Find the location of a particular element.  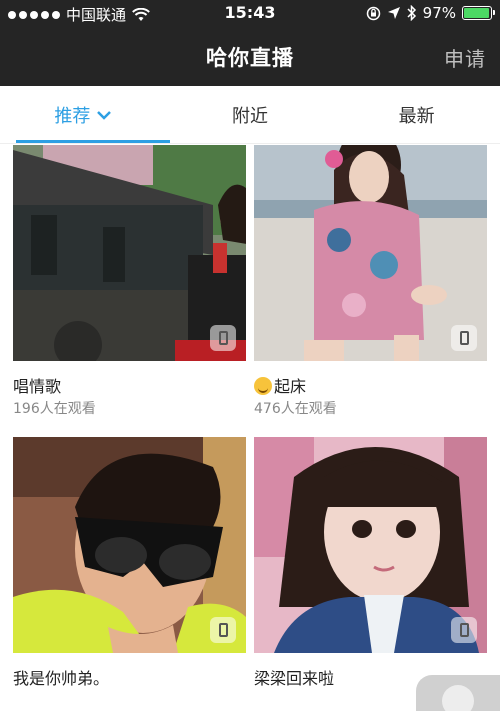

status-right: 97% is located at coordinates (430, 13).